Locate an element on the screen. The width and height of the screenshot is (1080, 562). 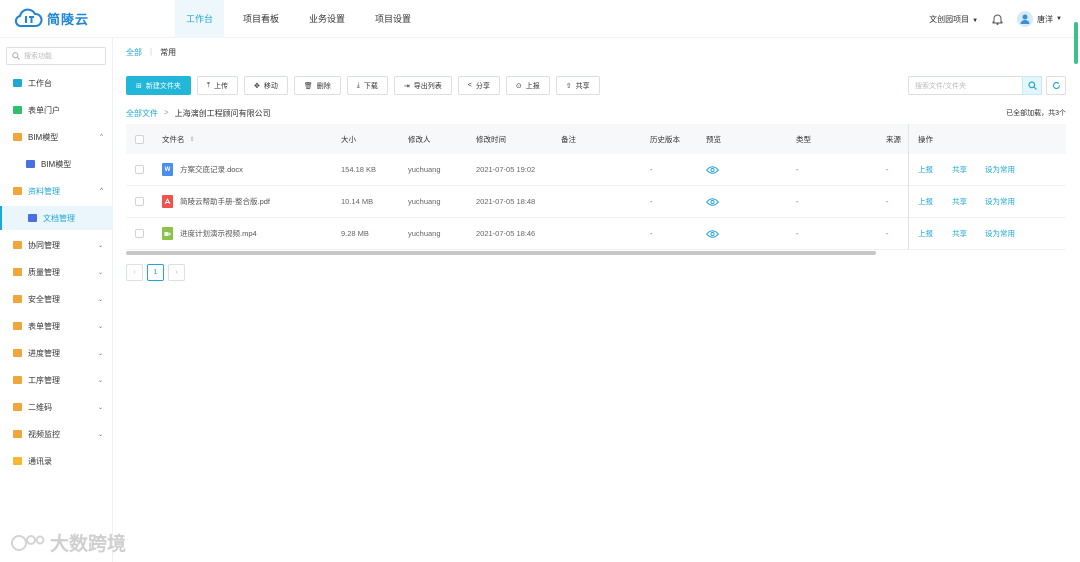
share2-button: ⇧ 共享 is located at coordinates (577, 85).